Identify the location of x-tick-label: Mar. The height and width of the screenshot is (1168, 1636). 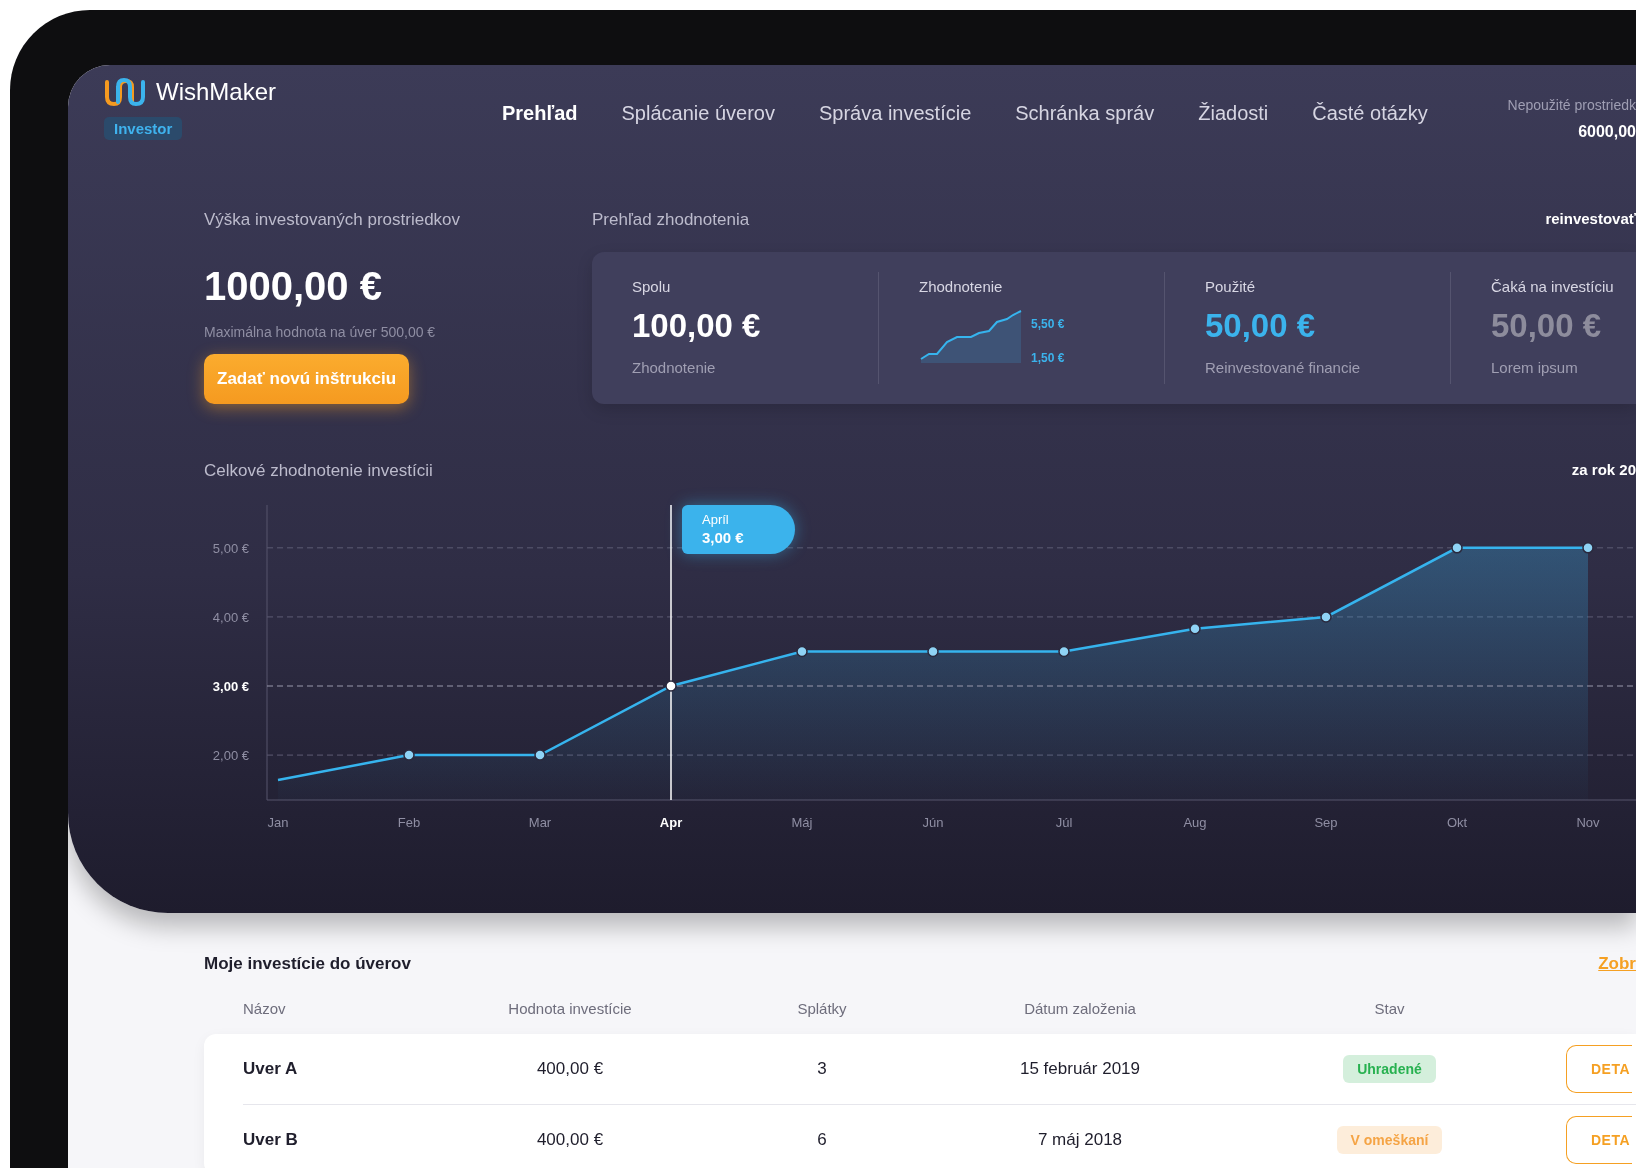
(540, 822).